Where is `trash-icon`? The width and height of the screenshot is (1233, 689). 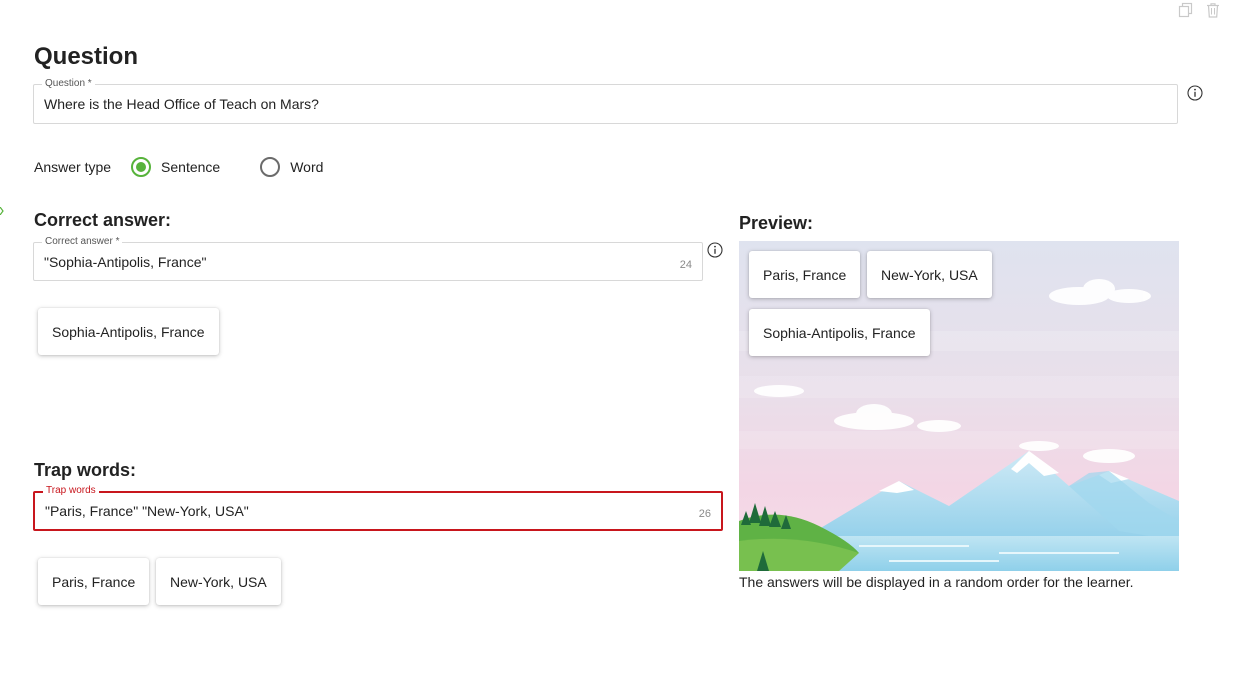 trash-icon is located at coordinates (1213, 10).